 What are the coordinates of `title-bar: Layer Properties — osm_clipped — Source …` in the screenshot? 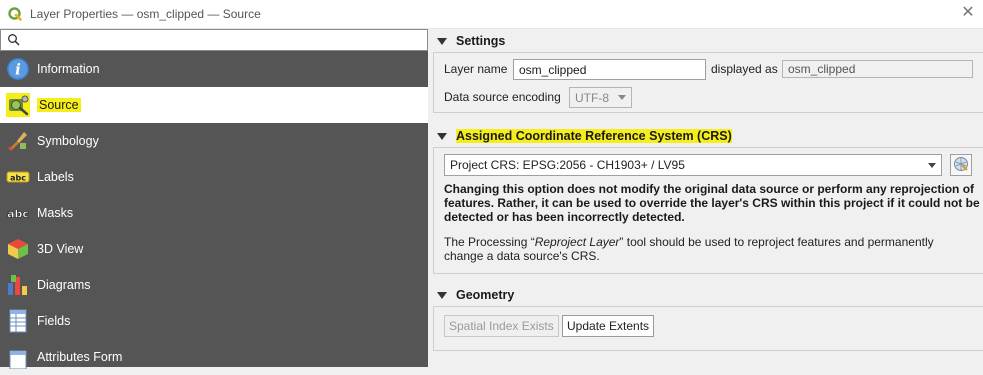 It's located at (491, 14).